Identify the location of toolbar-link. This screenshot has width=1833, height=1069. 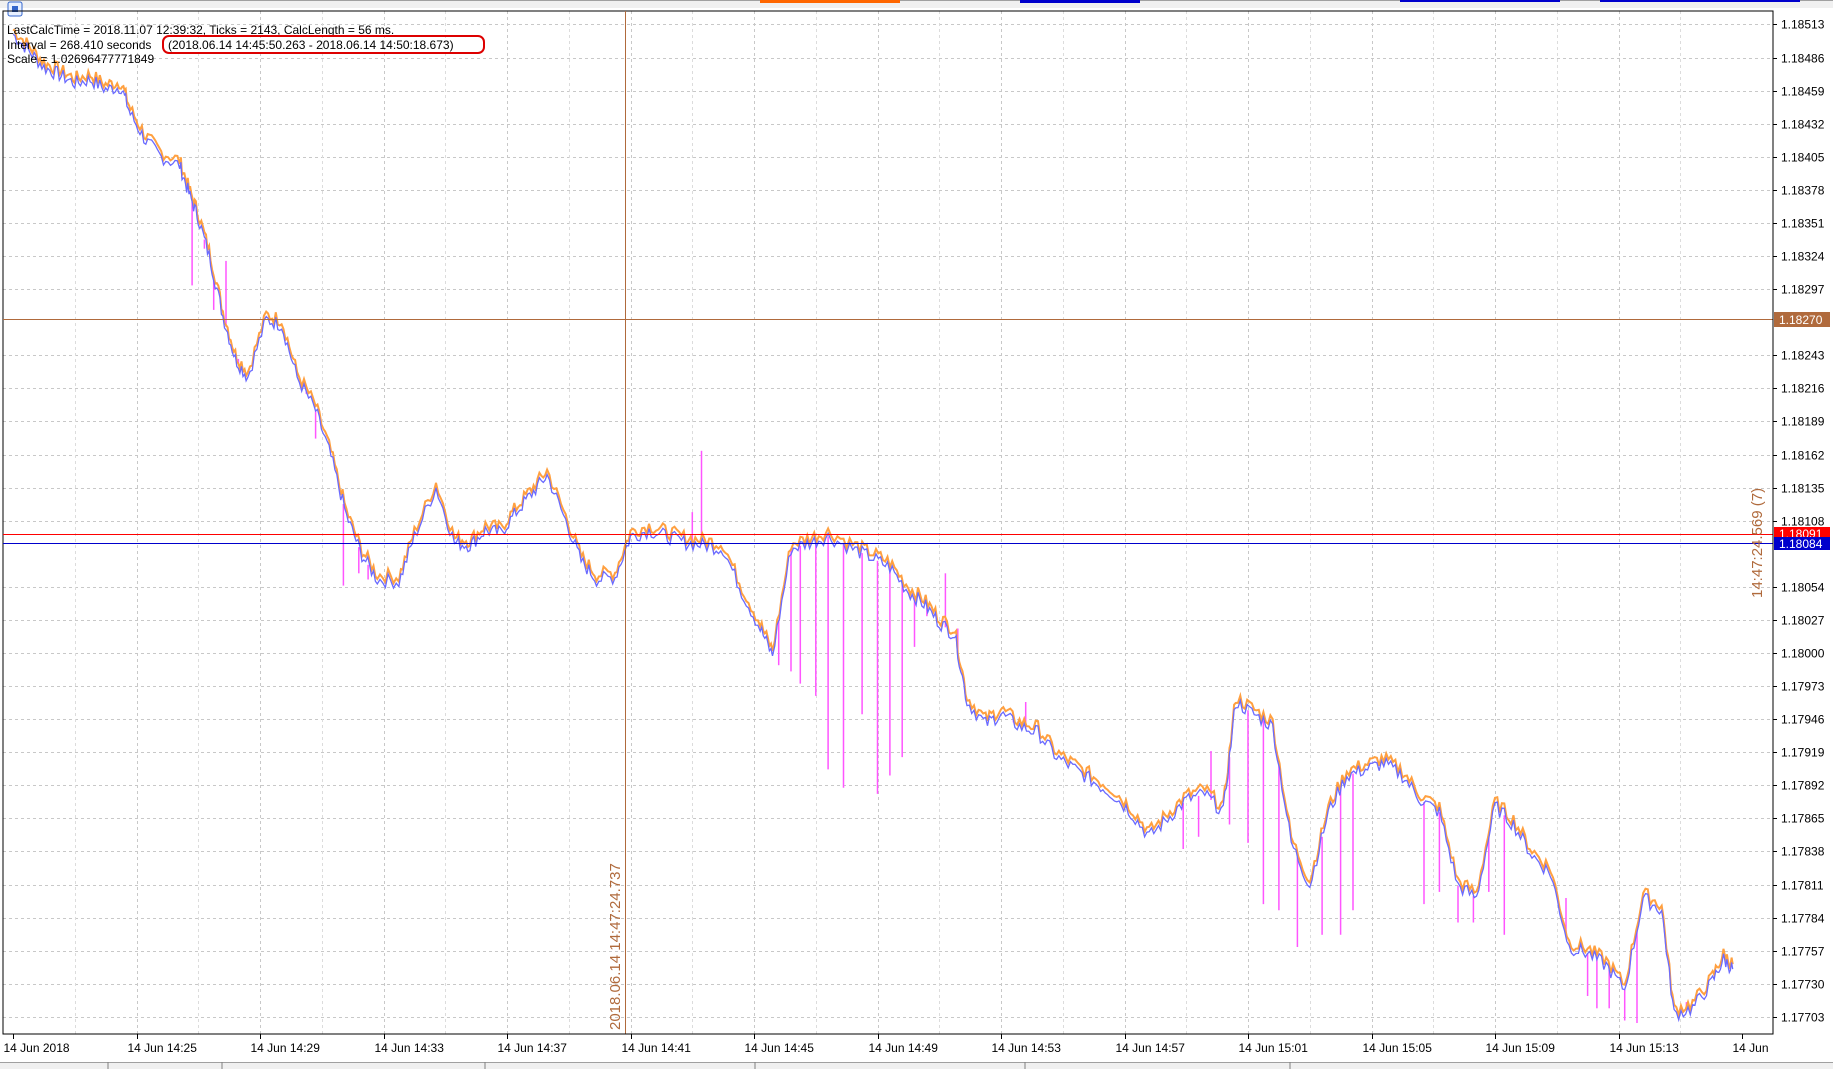
(1080, 1).